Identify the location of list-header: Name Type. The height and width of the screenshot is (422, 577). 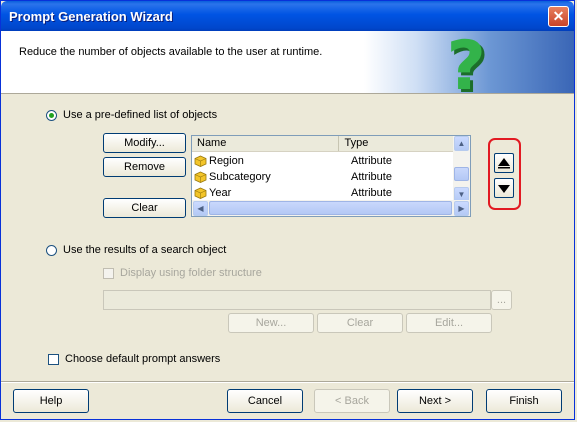
(331, 144).